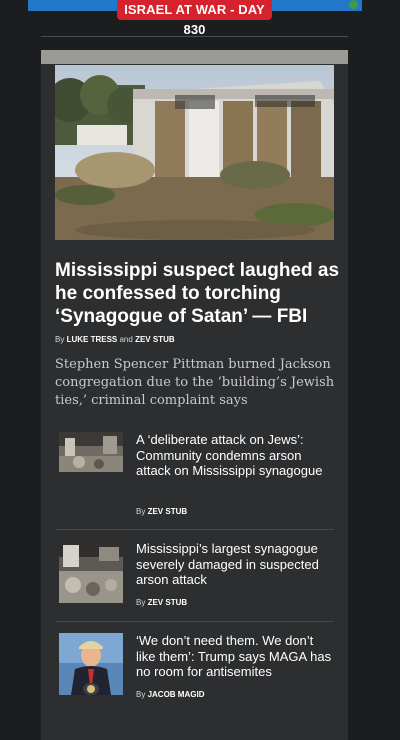 The height and width of the screenshot is (740, 400). I want to click on status-dot-icon, so click(353, 4).